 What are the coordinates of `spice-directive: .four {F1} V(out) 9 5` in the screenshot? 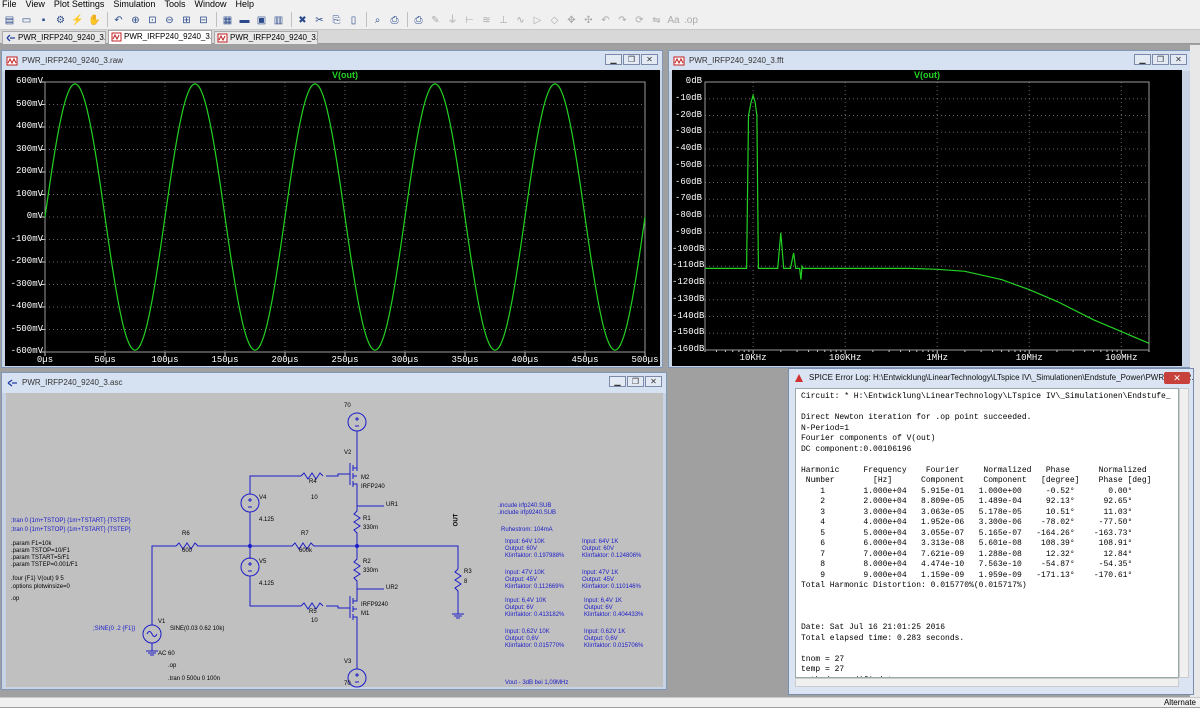 It's located at (37, 579).